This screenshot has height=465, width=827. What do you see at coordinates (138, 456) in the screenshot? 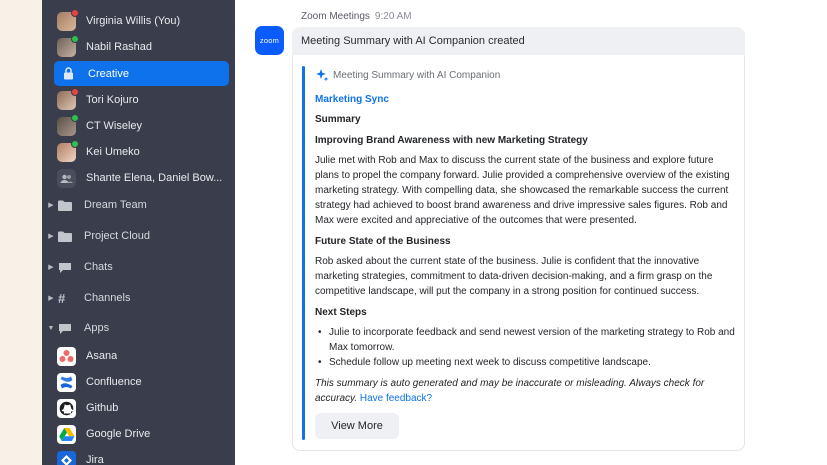
I see `sidebar-app-jira: Jira` at bounding box center [138, 456].